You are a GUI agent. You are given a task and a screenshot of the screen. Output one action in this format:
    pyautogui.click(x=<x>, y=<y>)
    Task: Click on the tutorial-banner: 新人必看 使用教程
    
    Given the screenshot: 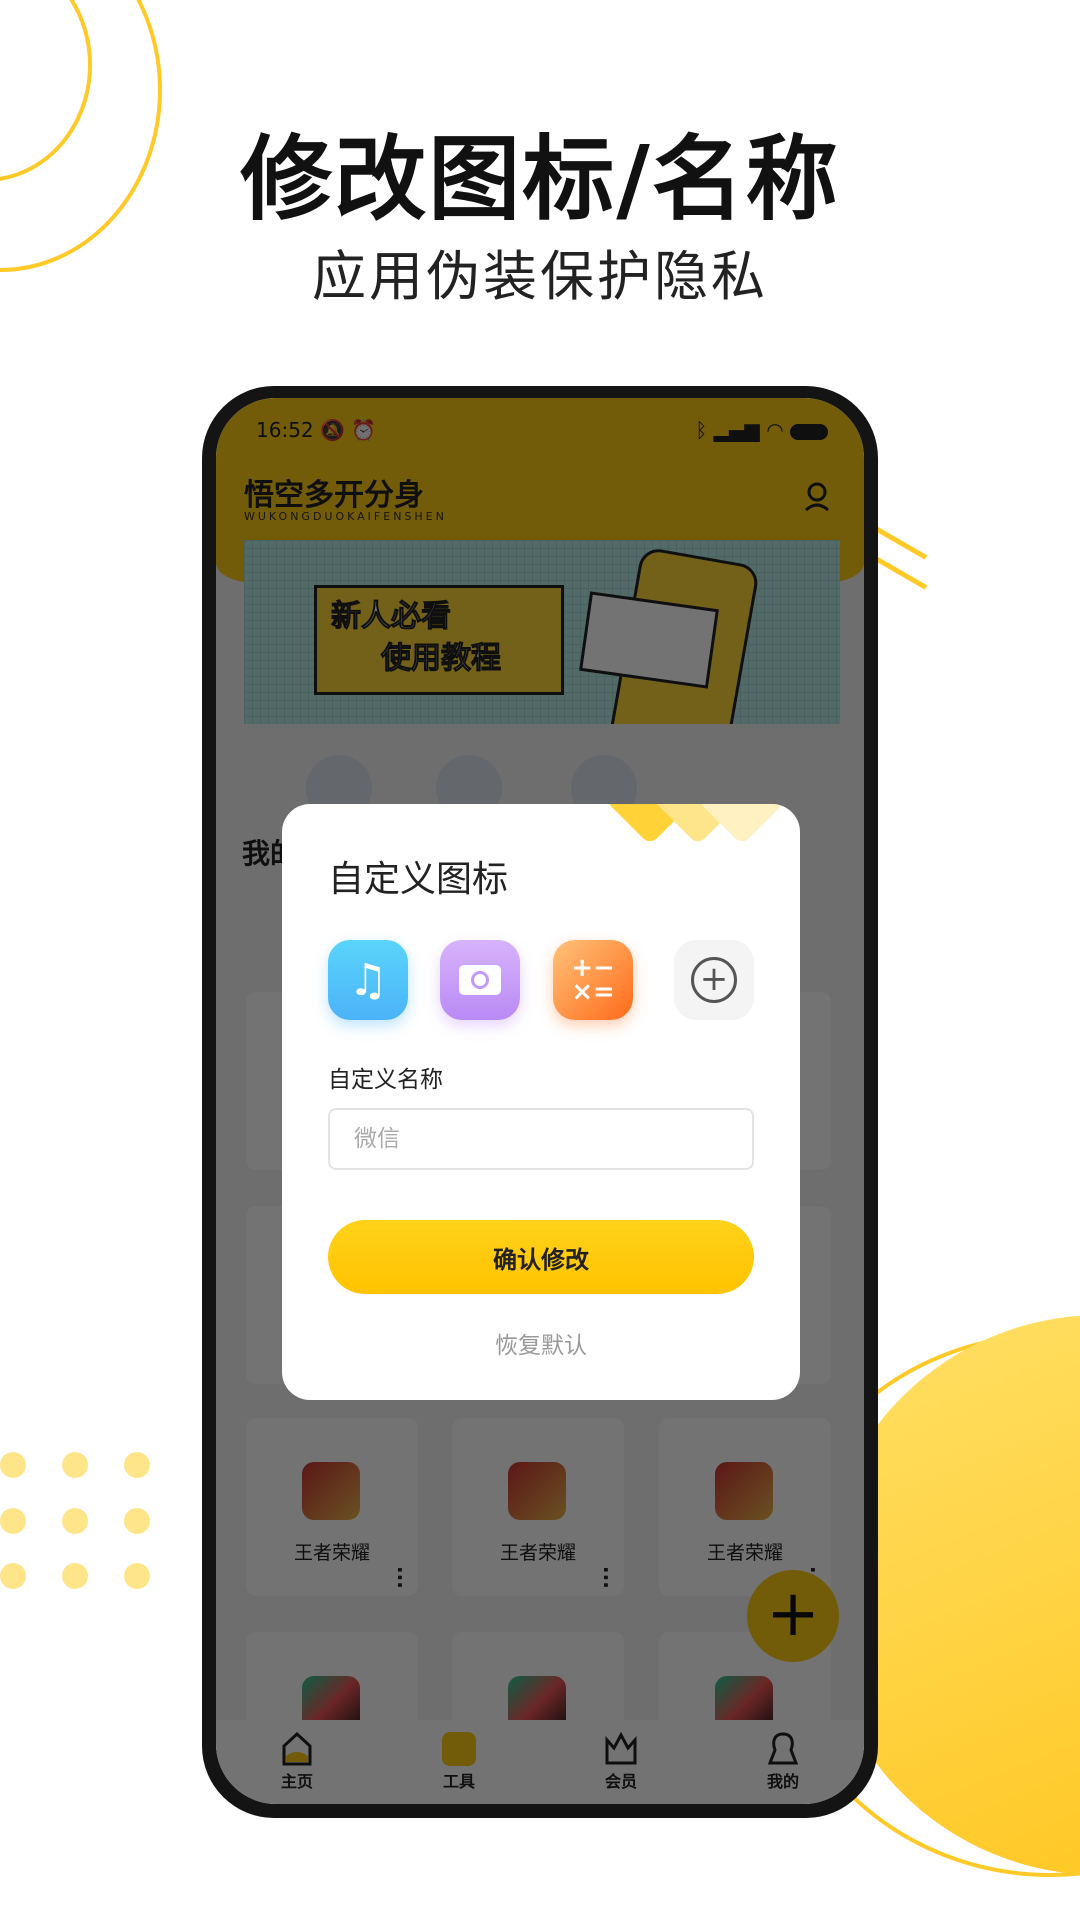 What is the action you would take?
    pyautogui.click(x=542, y=632)
    